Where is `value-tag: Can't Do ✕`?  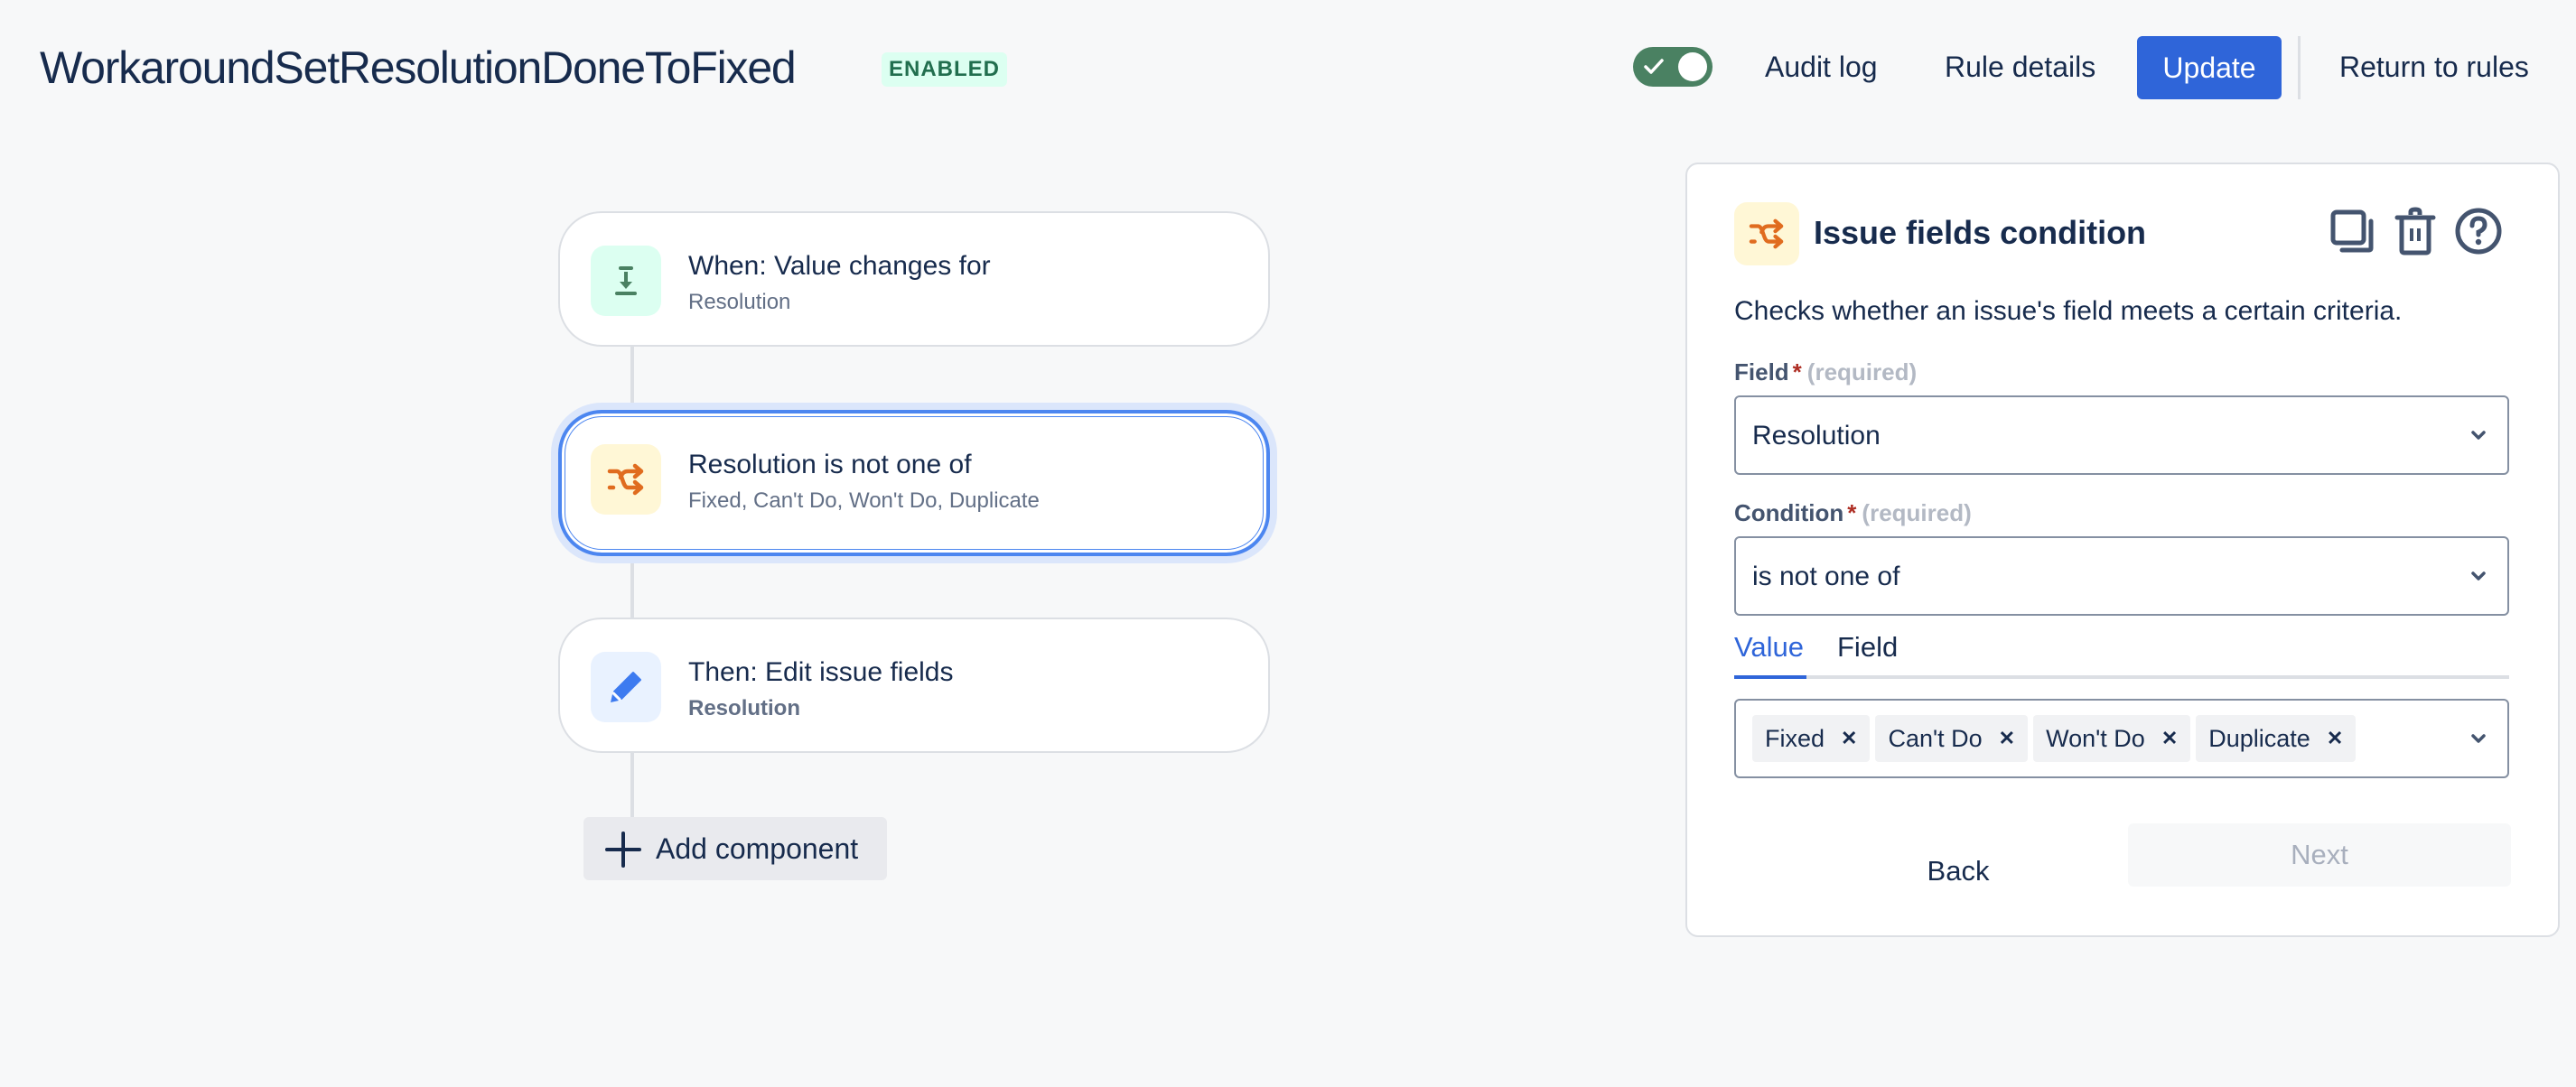
value-tag: Can't Do ✕ is located at coordinates (1952, 739).